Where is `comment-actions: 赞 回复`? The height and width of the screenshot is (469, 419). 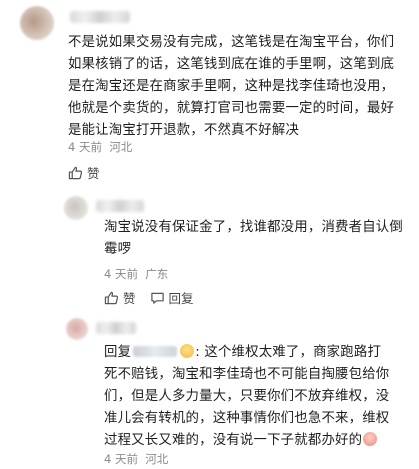
comment-actions: 赞 回复 is located at coordinates (156, 297).